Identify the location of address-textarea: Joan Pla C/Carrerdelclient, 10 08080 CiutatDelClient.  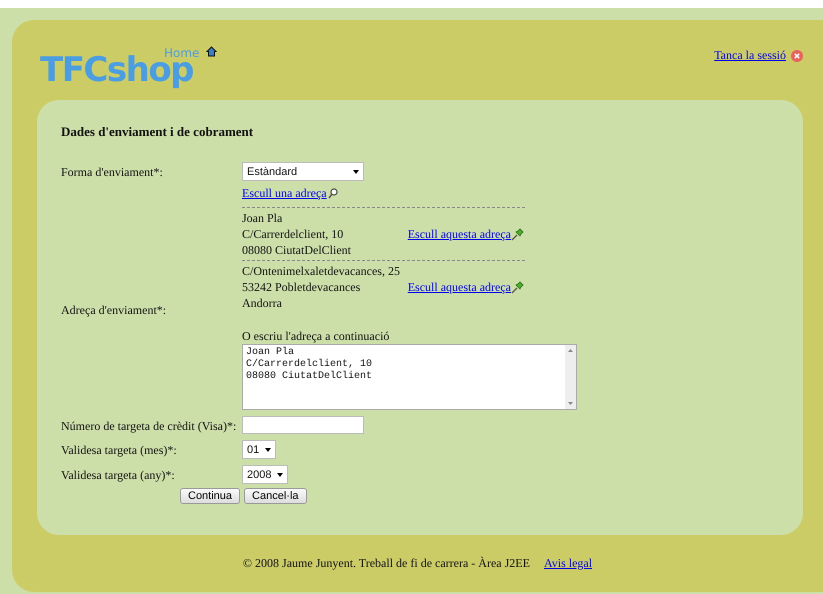
(409, 377).